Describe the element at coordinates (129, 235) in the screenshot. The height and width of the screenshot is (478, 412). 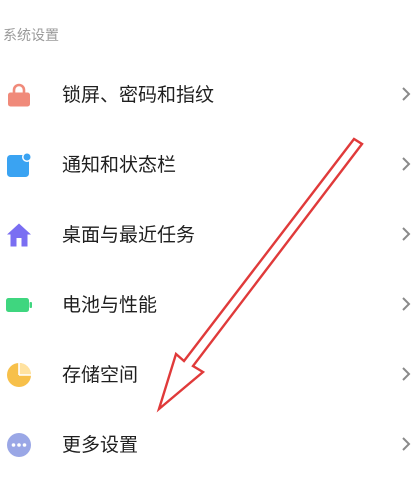
I see `settings-item-label: 桌面与最近任务` at that location.